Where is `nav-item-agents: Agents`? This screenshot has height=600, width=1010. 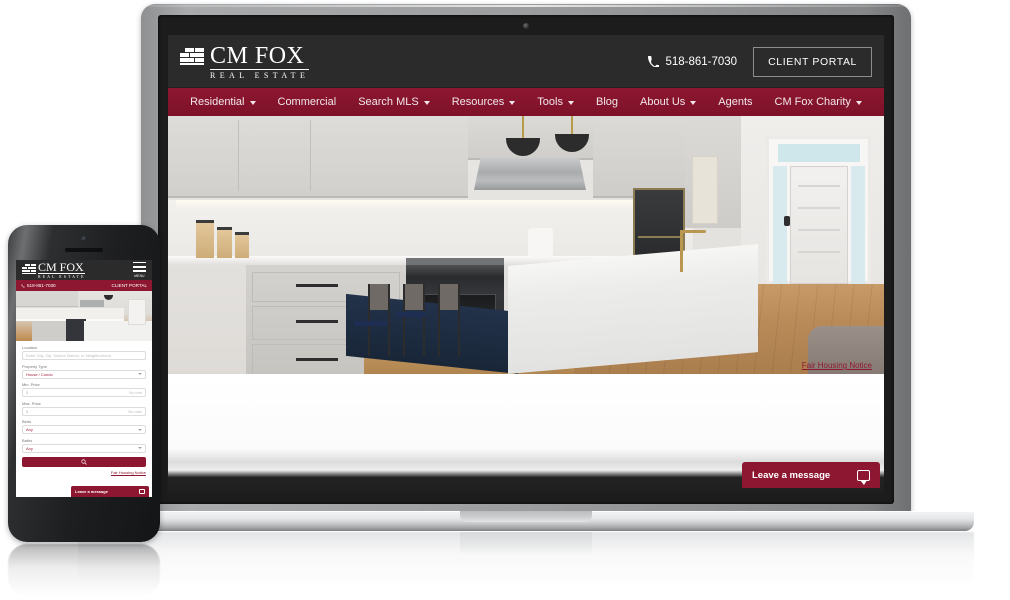
nav-item-agents: Agents is located at coordinates (735, 102).